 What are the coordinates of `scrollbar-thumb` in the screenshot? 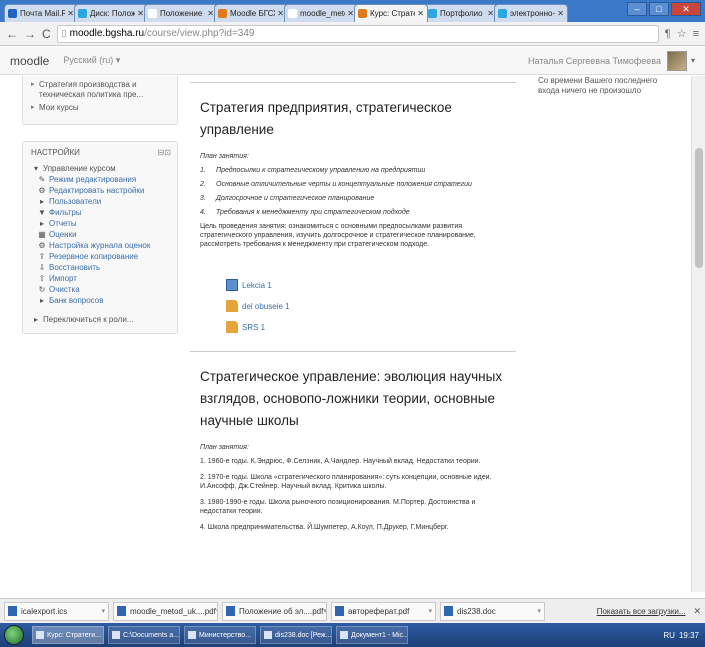 It's located at (699, 208).